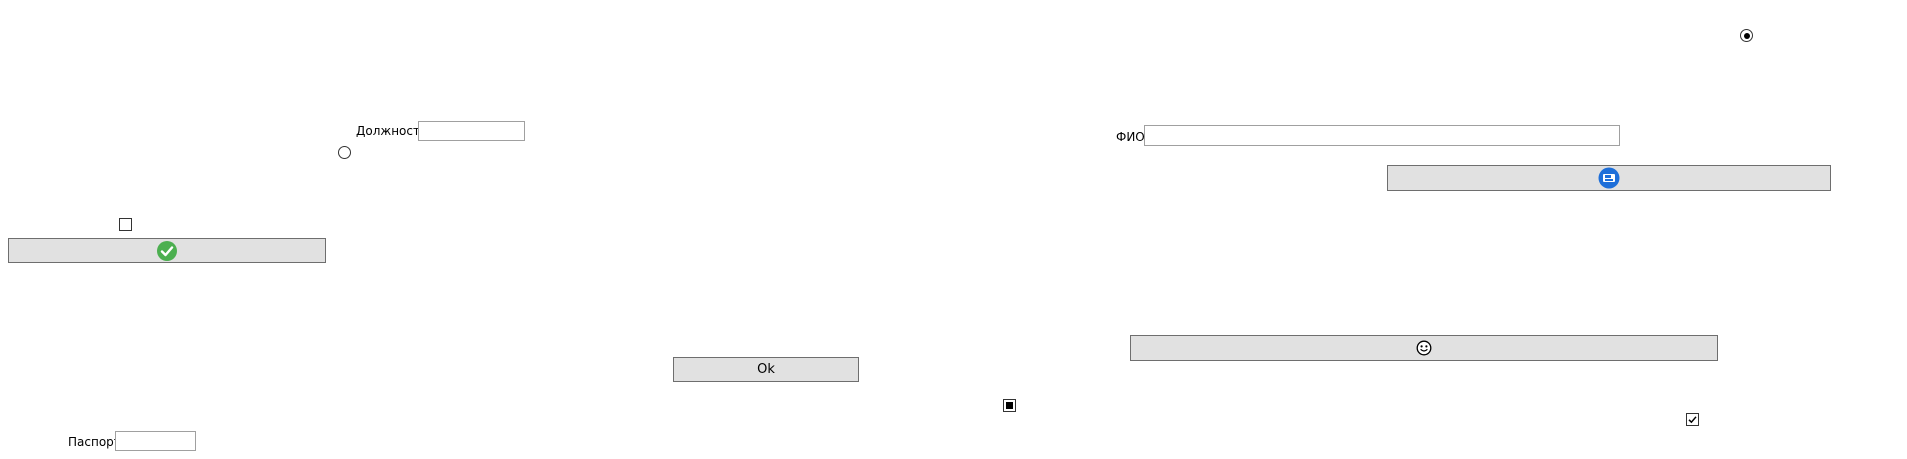  Describe the element at coordinates (94, 442) in the screenshot. I see `passport-label: Паспорт` at that location.